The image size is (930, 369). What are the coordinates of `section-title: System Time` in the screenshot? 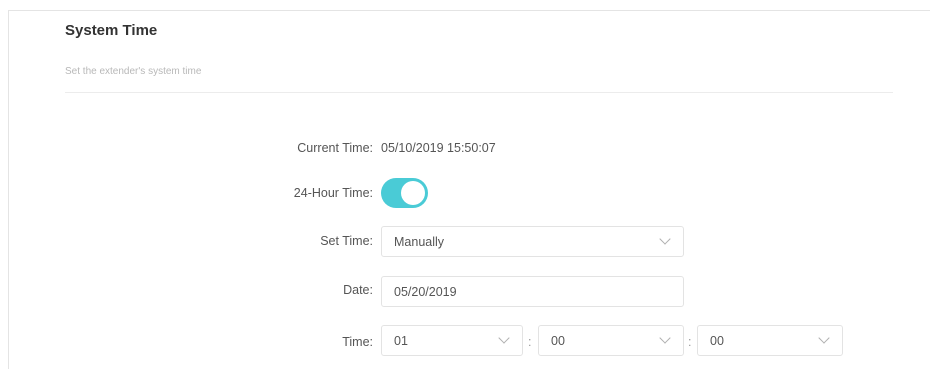 It's located at (111, 30).